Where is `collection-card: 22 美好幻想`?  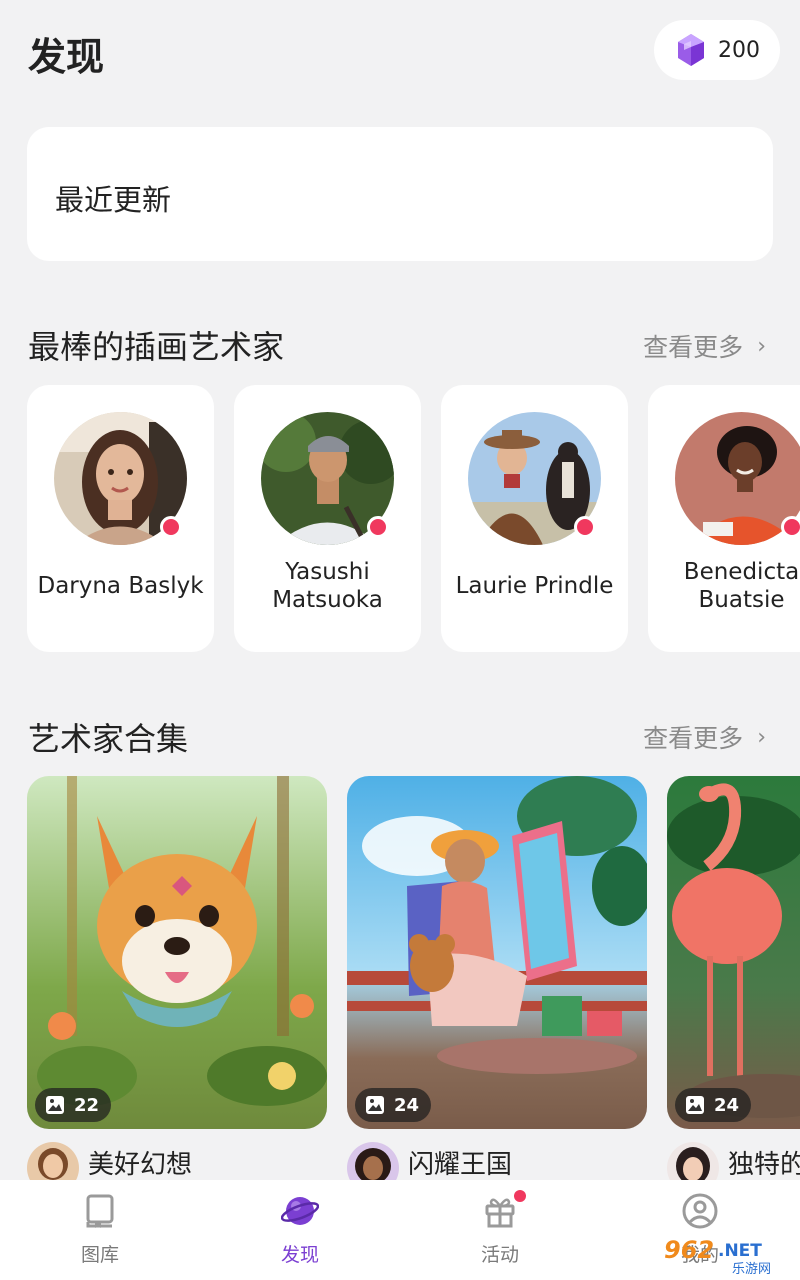
collection-card: 22 美好幻想 is located at coordinates (177, 978).